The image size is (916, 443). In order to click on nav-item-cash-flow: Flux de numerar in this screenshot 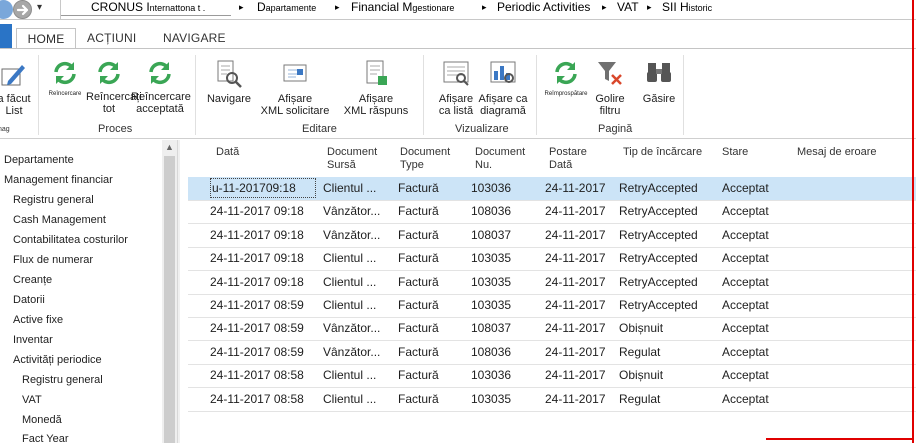, I will do `click(53, 260)`.